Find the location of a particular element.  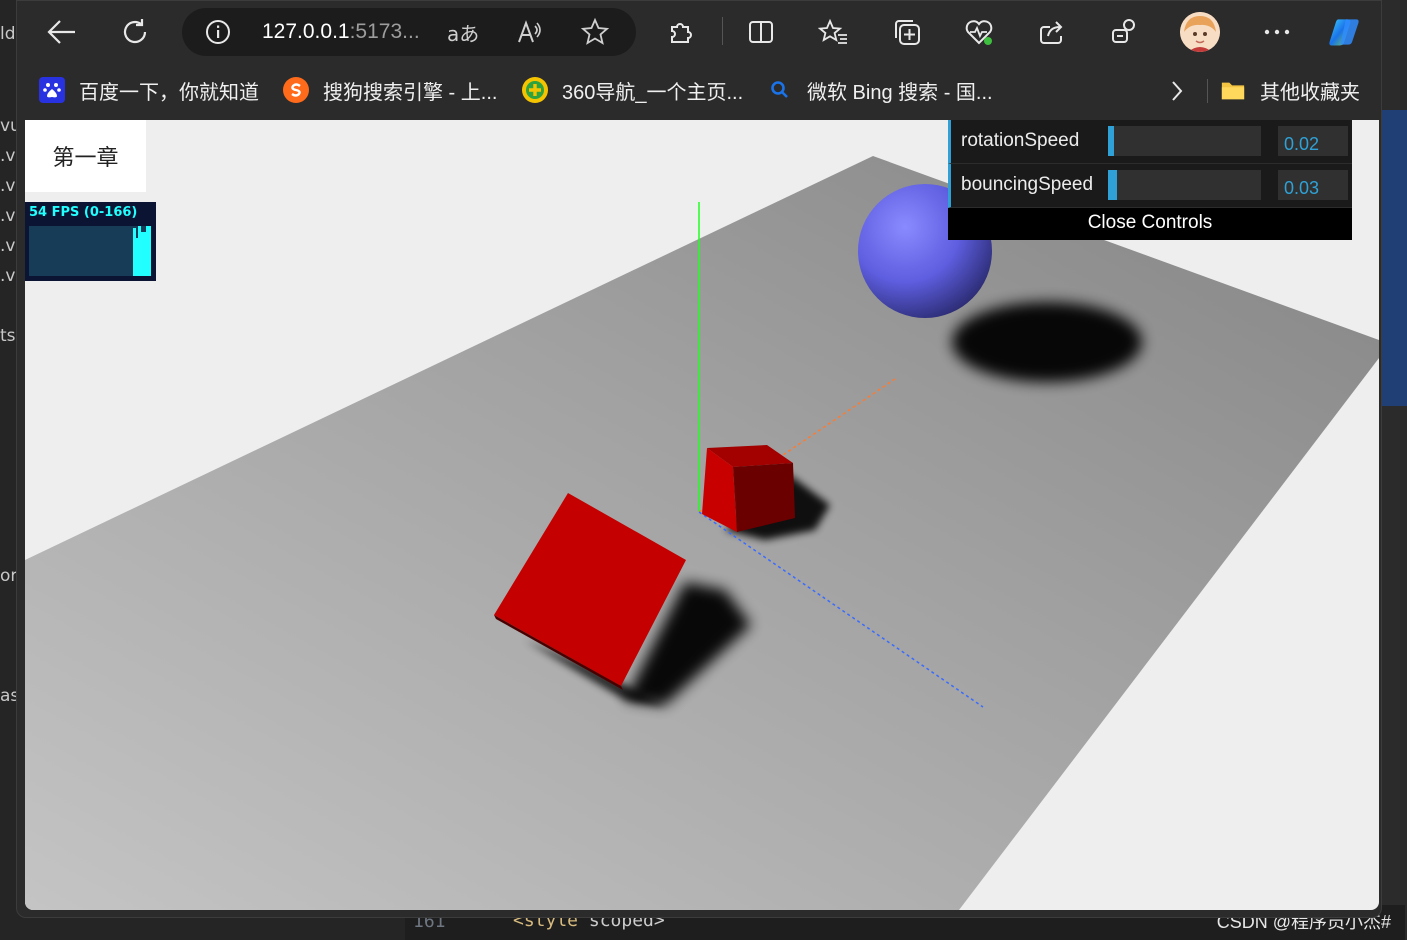

split-screen-icon is located at coordinates (761, 32).